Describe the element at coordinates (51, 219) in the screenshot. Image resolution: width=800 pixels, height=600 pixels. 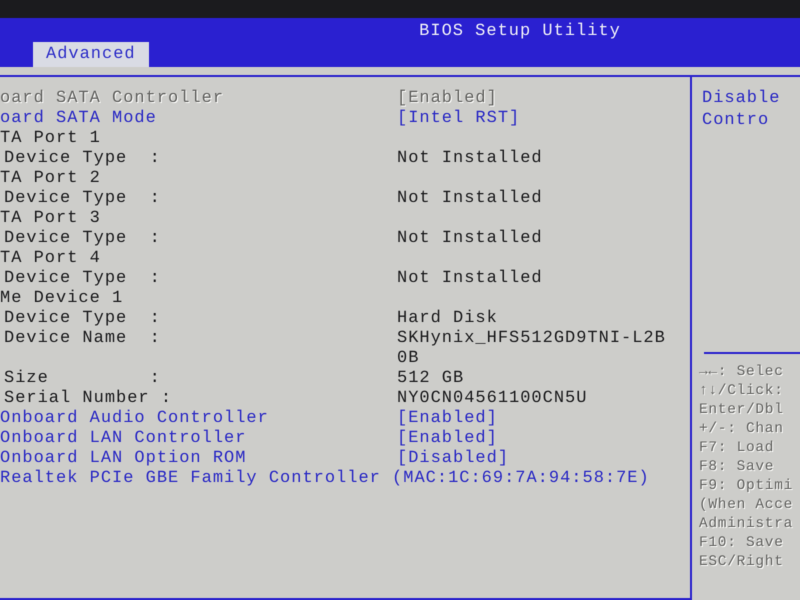
I see `section-heading: TA Port 3` at that location.